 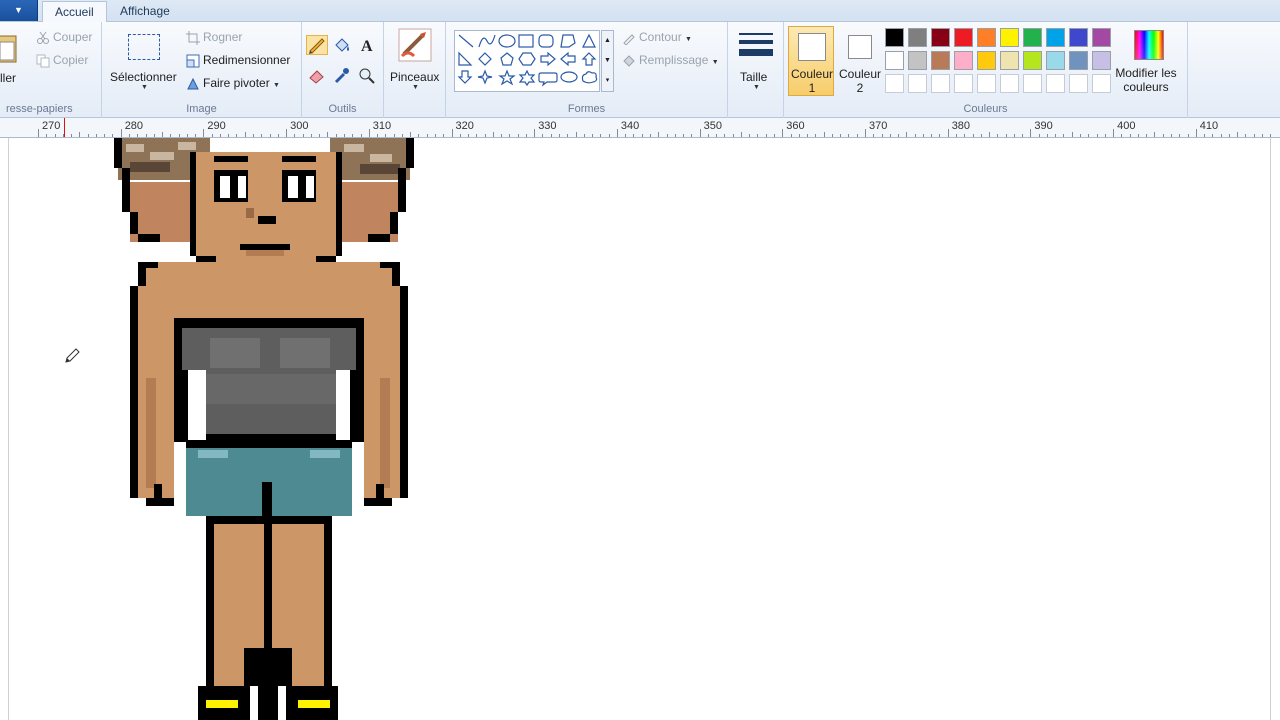 I want to click on copy-button: Copier, so click(x=62, y=60).